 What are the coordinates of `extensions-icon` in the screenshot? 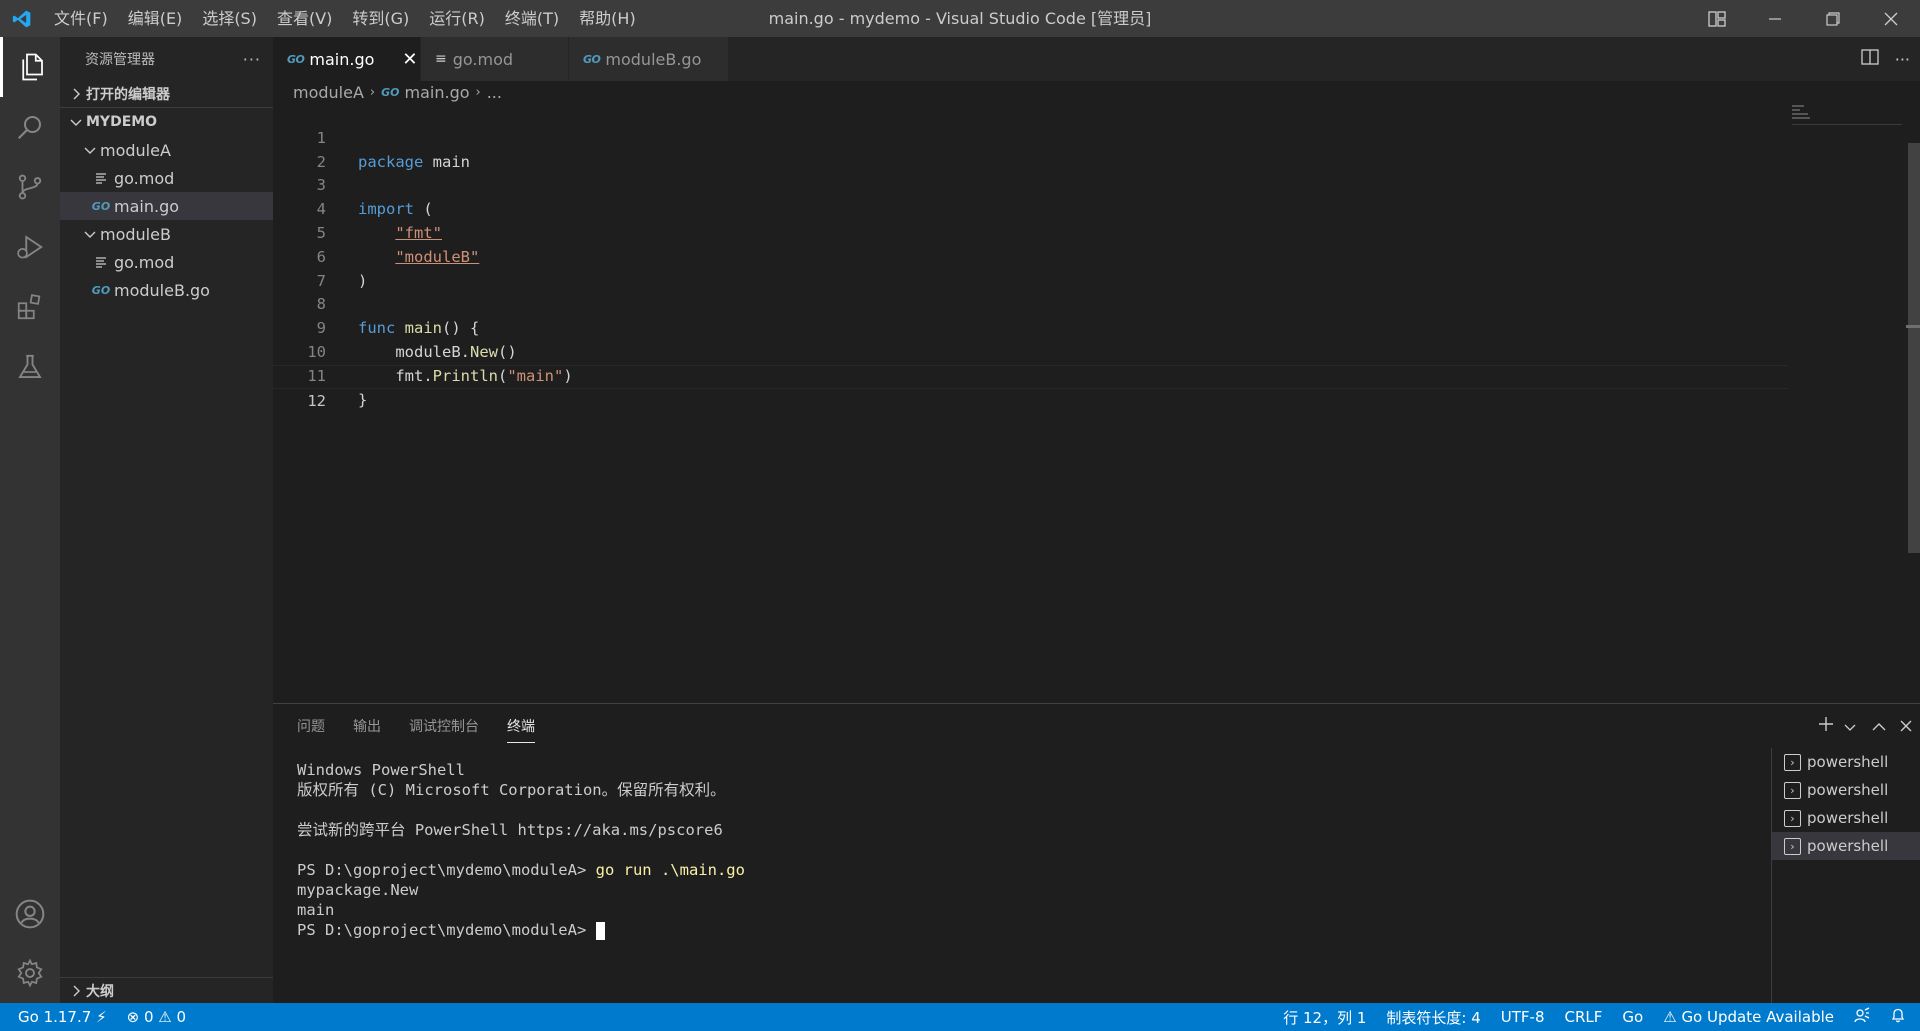 It's located at (30, 307).